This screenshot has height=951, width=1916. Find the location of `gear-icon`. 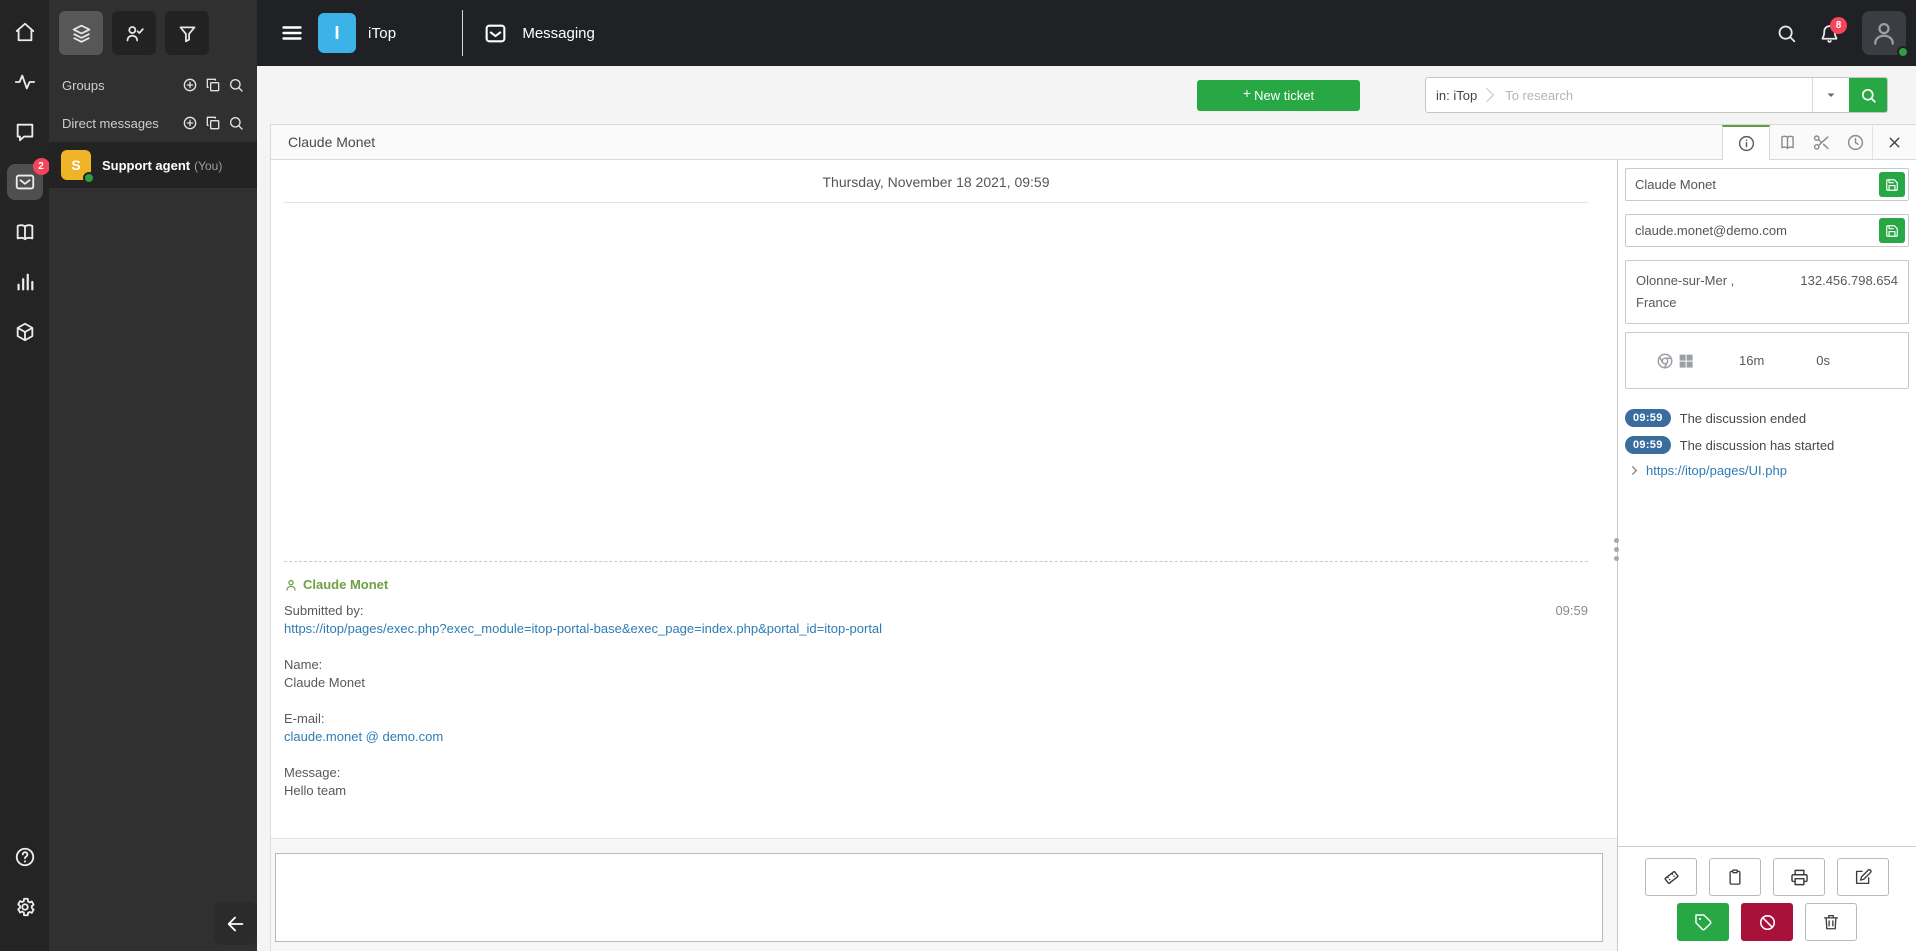

gear-icon is located at coordinates (25, 907).